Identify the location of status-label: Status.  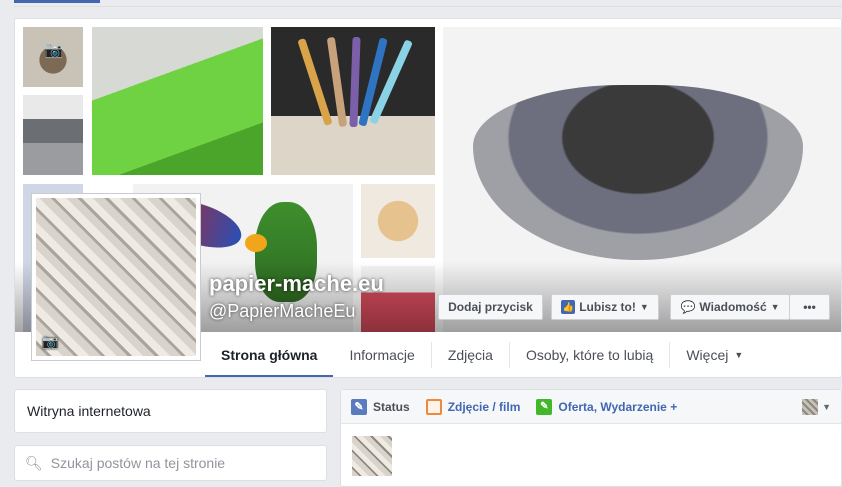
(391, 406).